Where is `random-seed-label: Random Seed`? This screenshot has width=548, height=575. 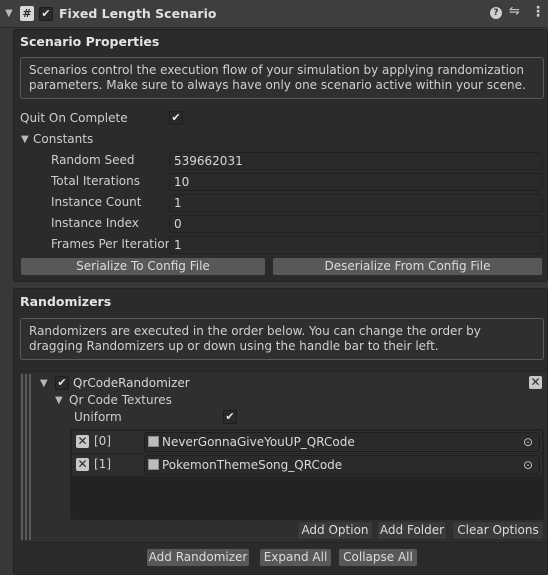 random-seed-label: Random Seed is located at coordinates (93, 160).